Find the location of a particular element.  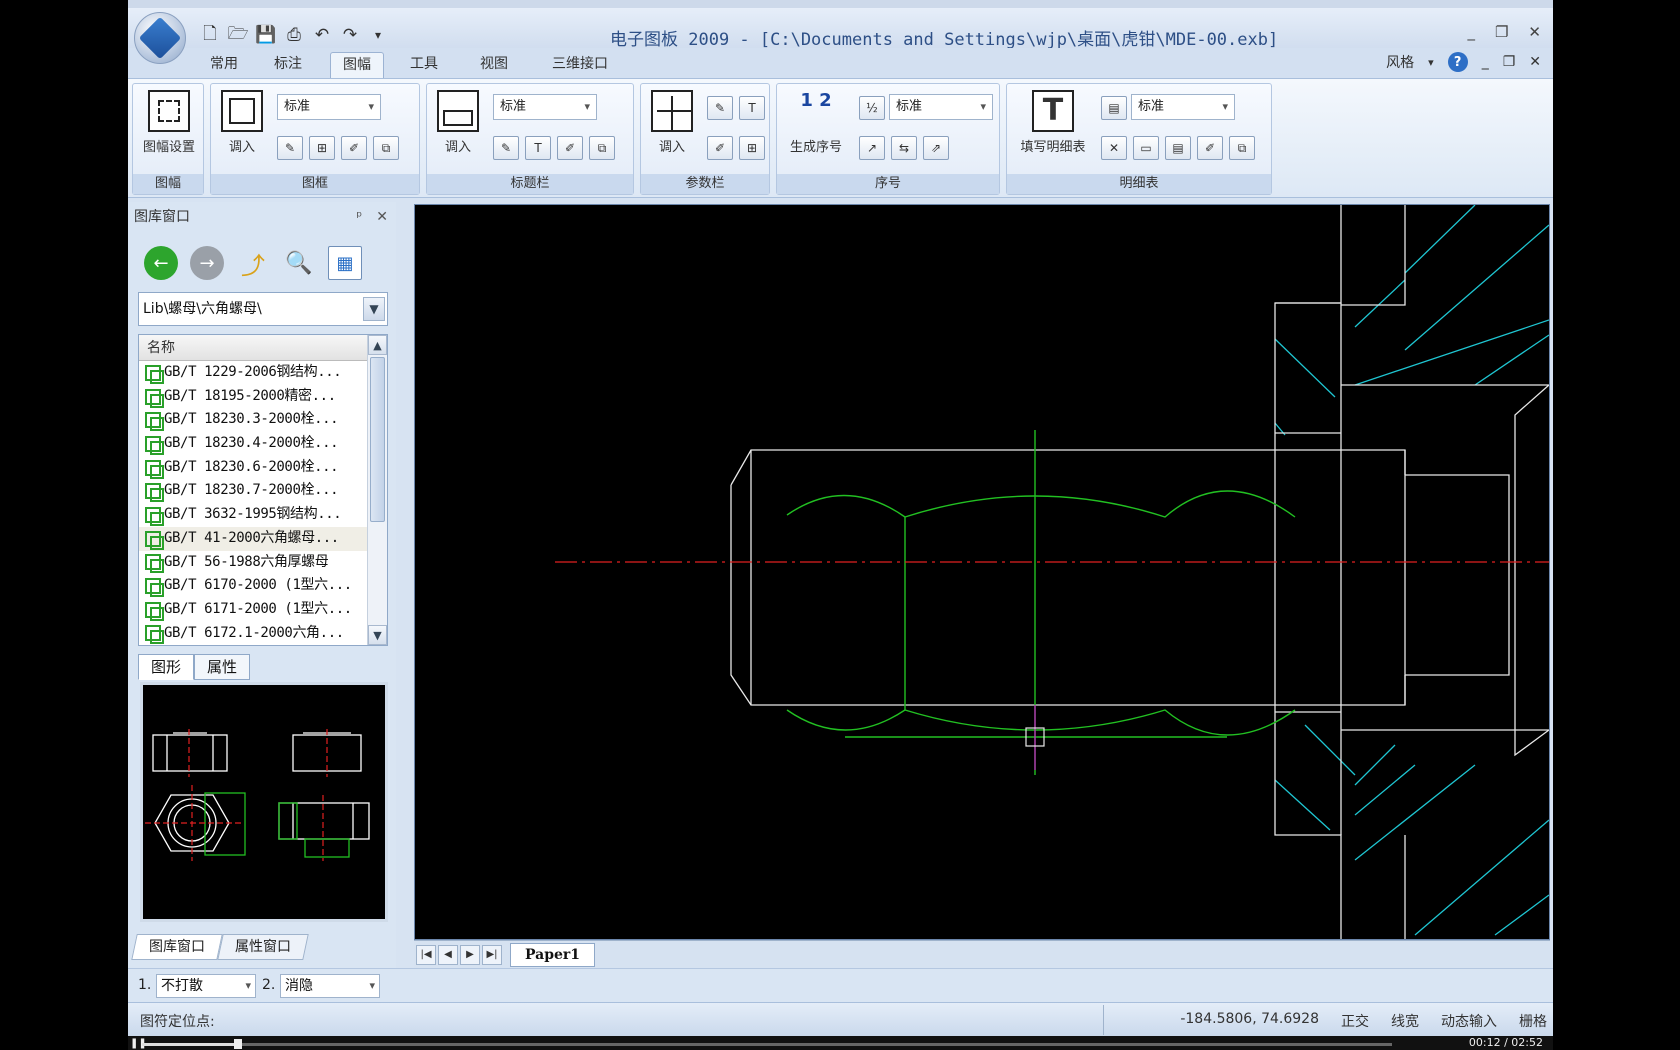

sequence-delete-icon: ↗ is located at coordinates (872, 148).